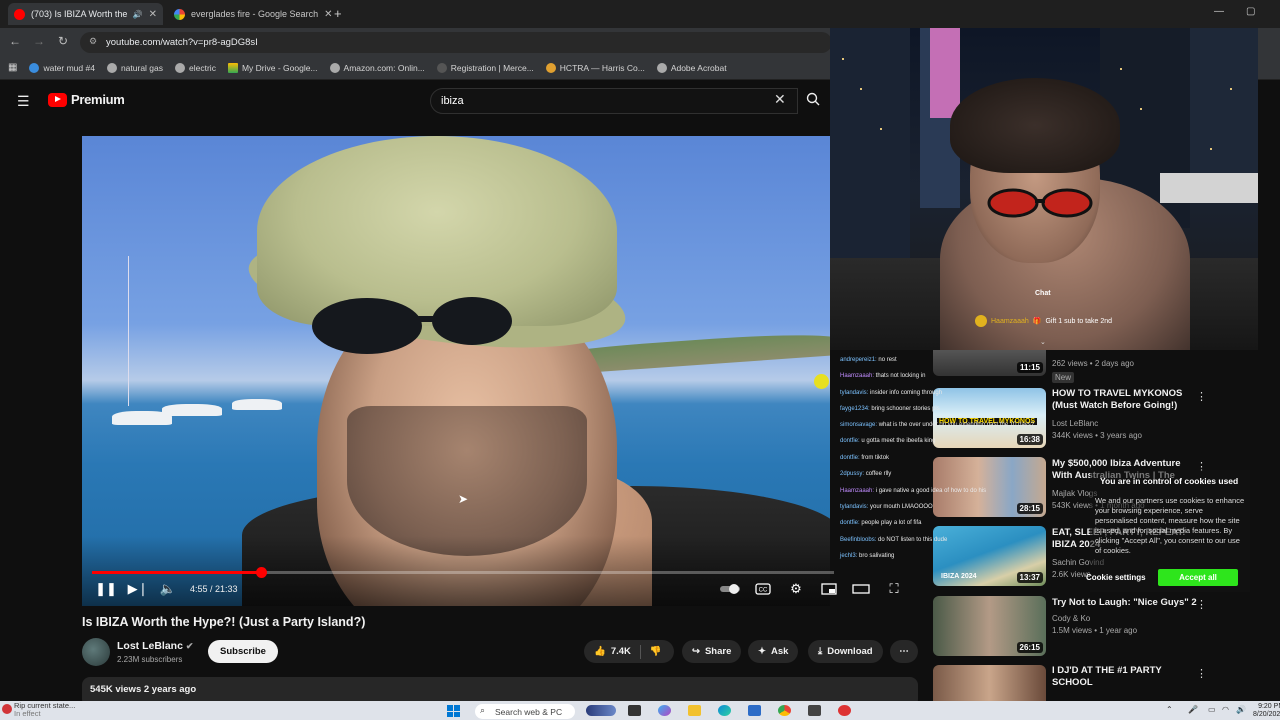  What do you see at coordinates (894, 589) in the screenshot?
I see `fullscreen-icon: ⛶` at bounding box center [894, 589].